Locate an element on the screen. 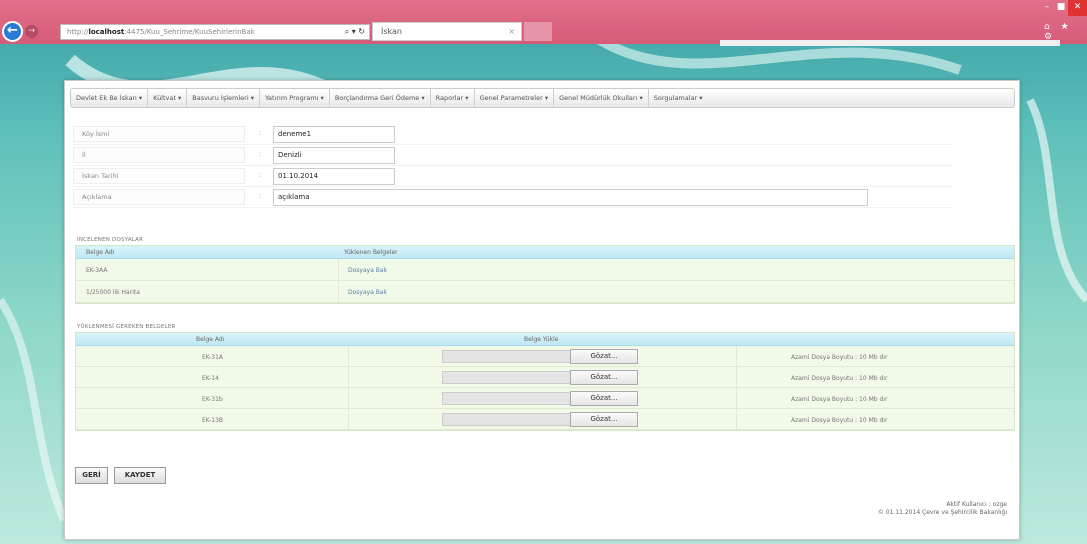 The width and height of the screenshot is (1087, 544). active-user: Aktif Kullanıcı : ozge is located at coordinates (976, 504).